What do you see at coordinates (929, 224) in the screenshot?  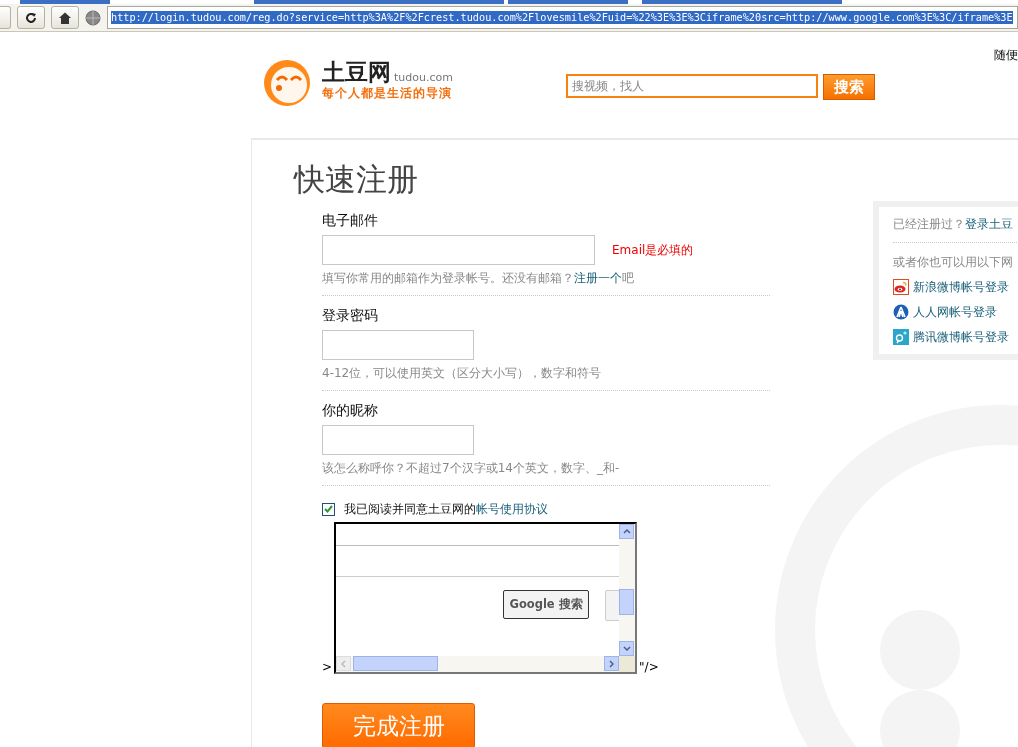 I see `login-prompt: 已经注册过？` at bounding box center [929, 224].